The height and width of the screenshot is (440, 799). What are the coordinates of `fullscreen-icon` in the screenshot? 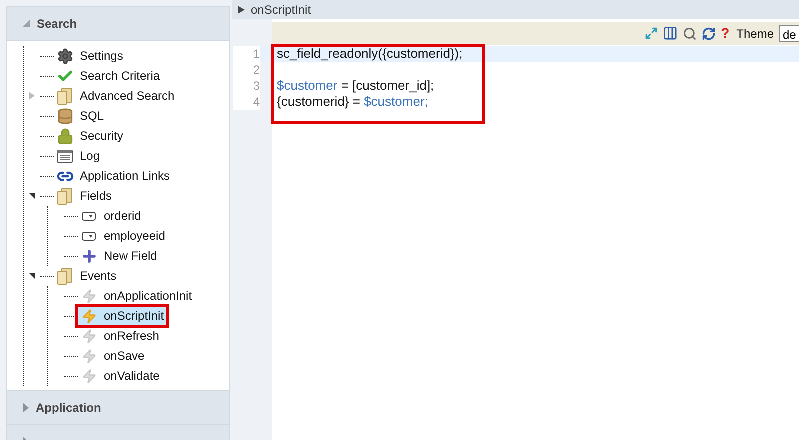 It's located at (651, 33).